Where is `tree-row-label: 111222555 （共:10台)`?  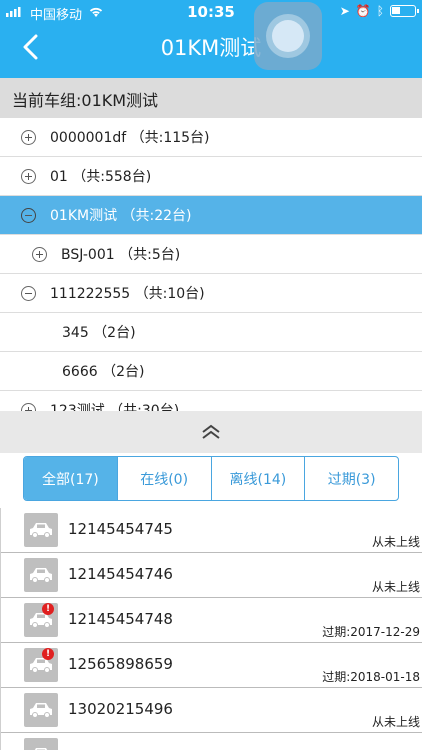 tree-row-label: 111222555 （共:10台) is located at coordinates (127, 294).